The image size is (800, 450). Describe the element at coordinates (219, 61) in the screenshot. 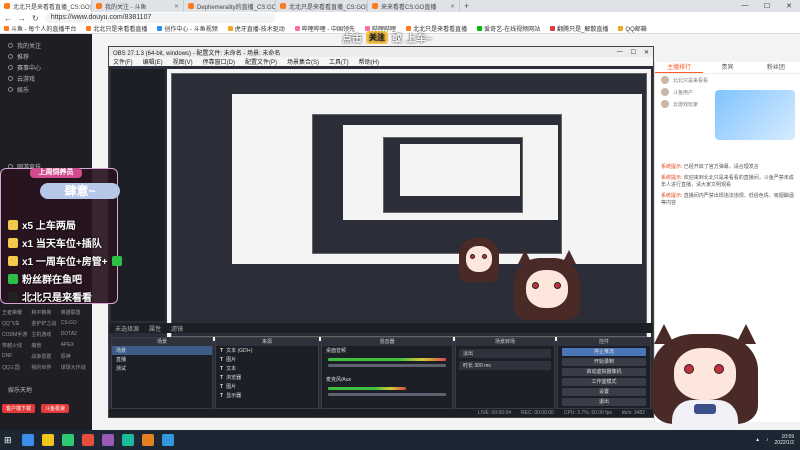

I see `obs-menu-item: 停靠窗口(D)` at that location.